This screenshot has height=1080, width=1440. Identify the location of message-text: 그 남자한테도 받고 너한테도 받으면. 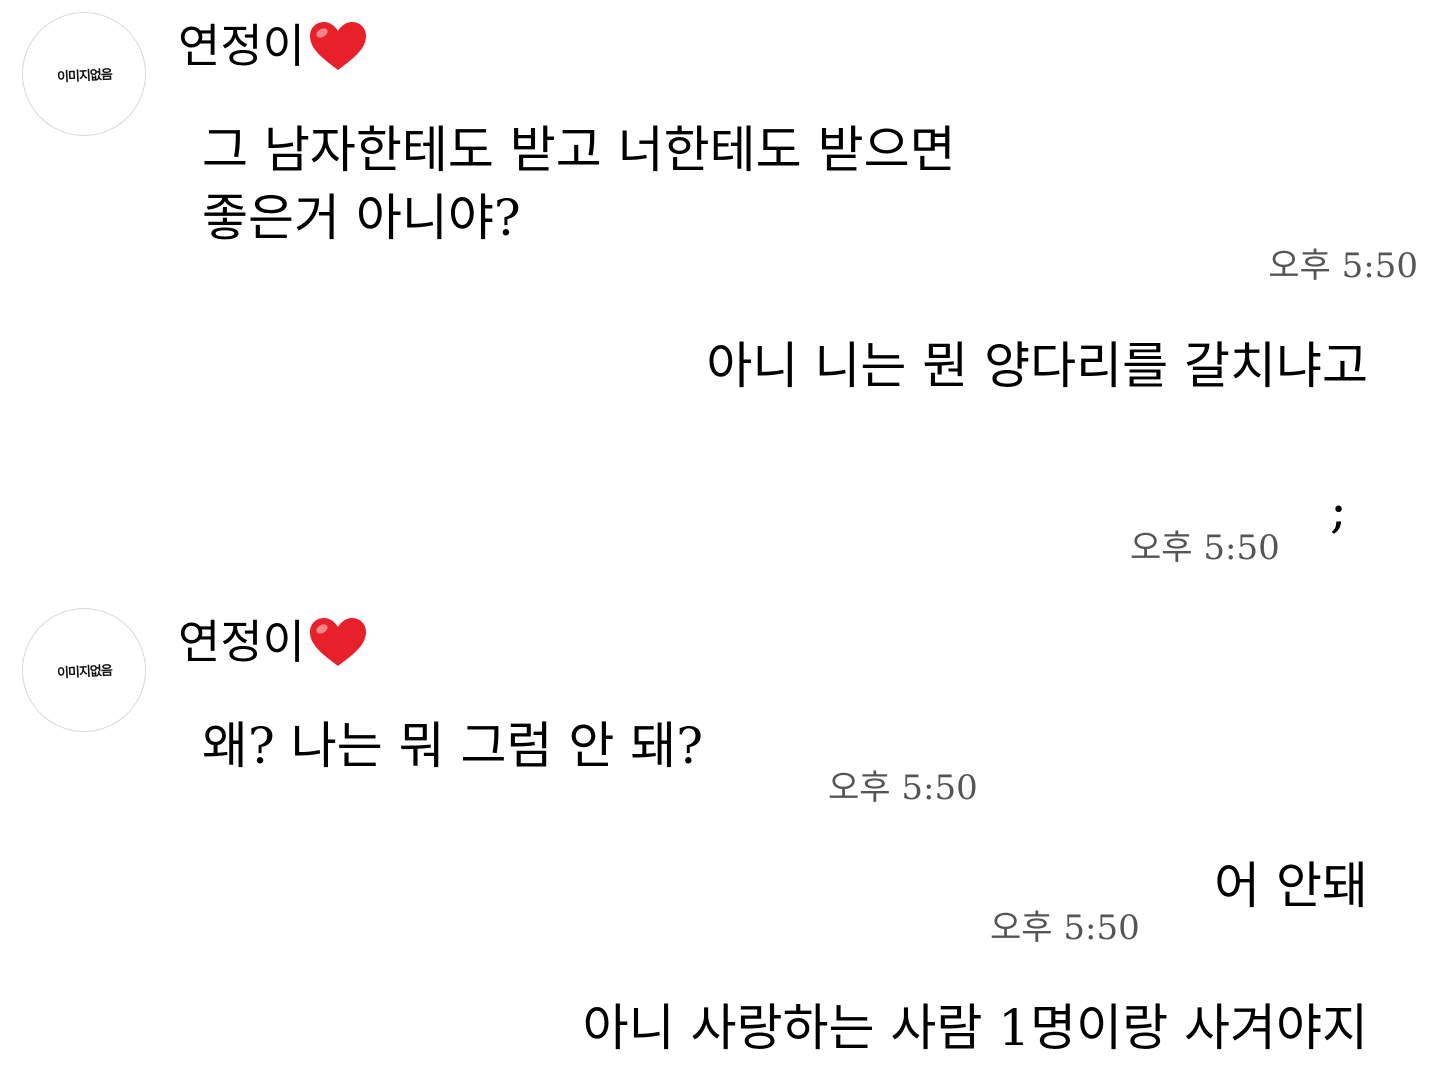
(579, 150).